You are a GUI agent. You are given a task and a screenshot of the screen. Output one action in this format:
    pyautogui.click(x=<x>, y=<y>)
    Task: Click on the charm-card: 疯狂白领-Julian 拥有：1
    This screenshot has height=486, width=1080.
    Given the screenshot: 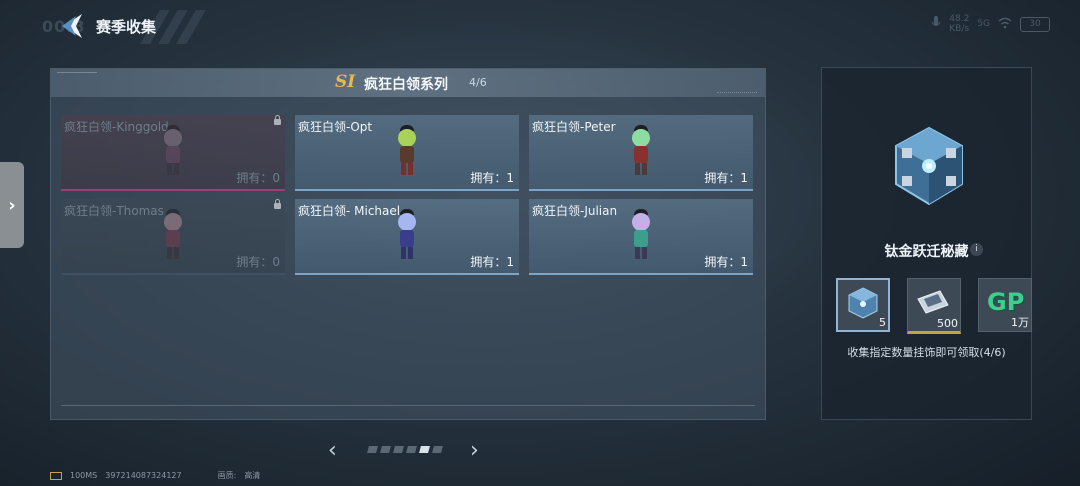 What is the action you would take?
    pyautogui.click(x=641, y=237)
    